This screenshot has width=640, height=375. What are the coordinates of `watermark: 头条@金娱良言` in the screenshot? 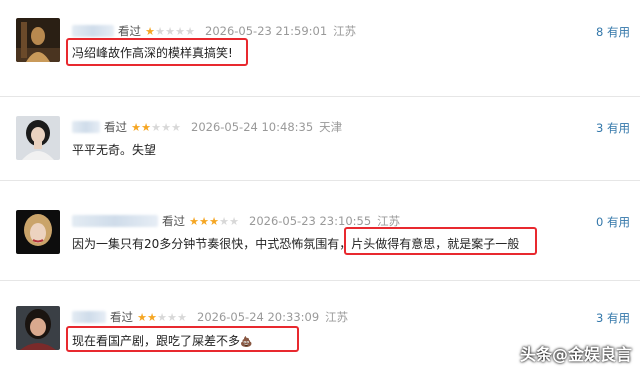 It's located at (575, 354).